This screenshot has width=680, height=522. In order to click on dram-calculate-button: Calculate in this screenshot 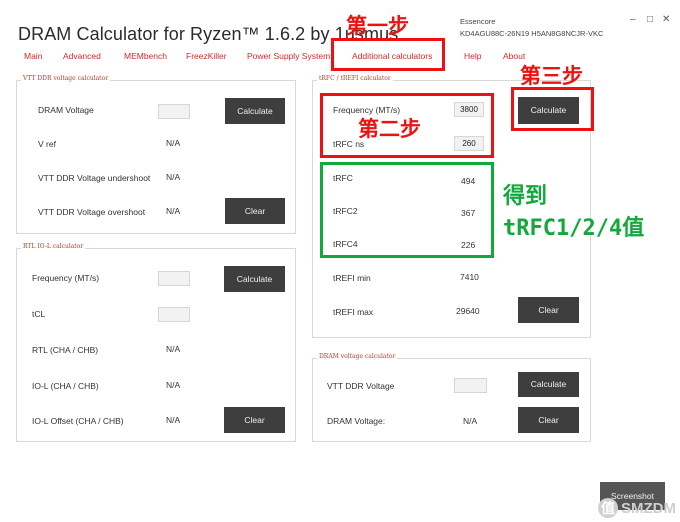, I will do `click(548, 384)`.